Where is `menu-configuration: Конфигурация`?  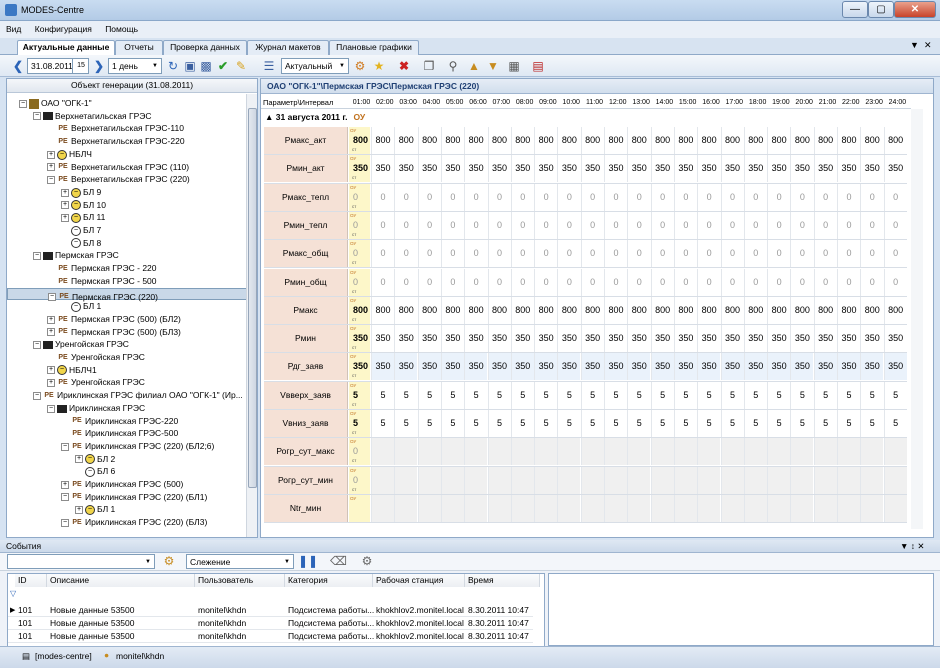 menu-configuration: Конфигурация is located at coordinates (63, 27).